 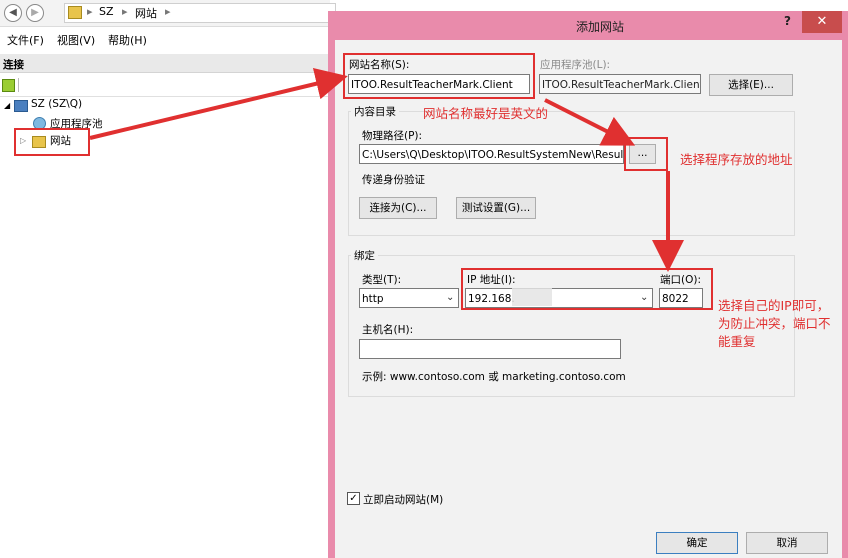 I want to click on arrow-sites-to-site-name, so click(x=218, y=104).